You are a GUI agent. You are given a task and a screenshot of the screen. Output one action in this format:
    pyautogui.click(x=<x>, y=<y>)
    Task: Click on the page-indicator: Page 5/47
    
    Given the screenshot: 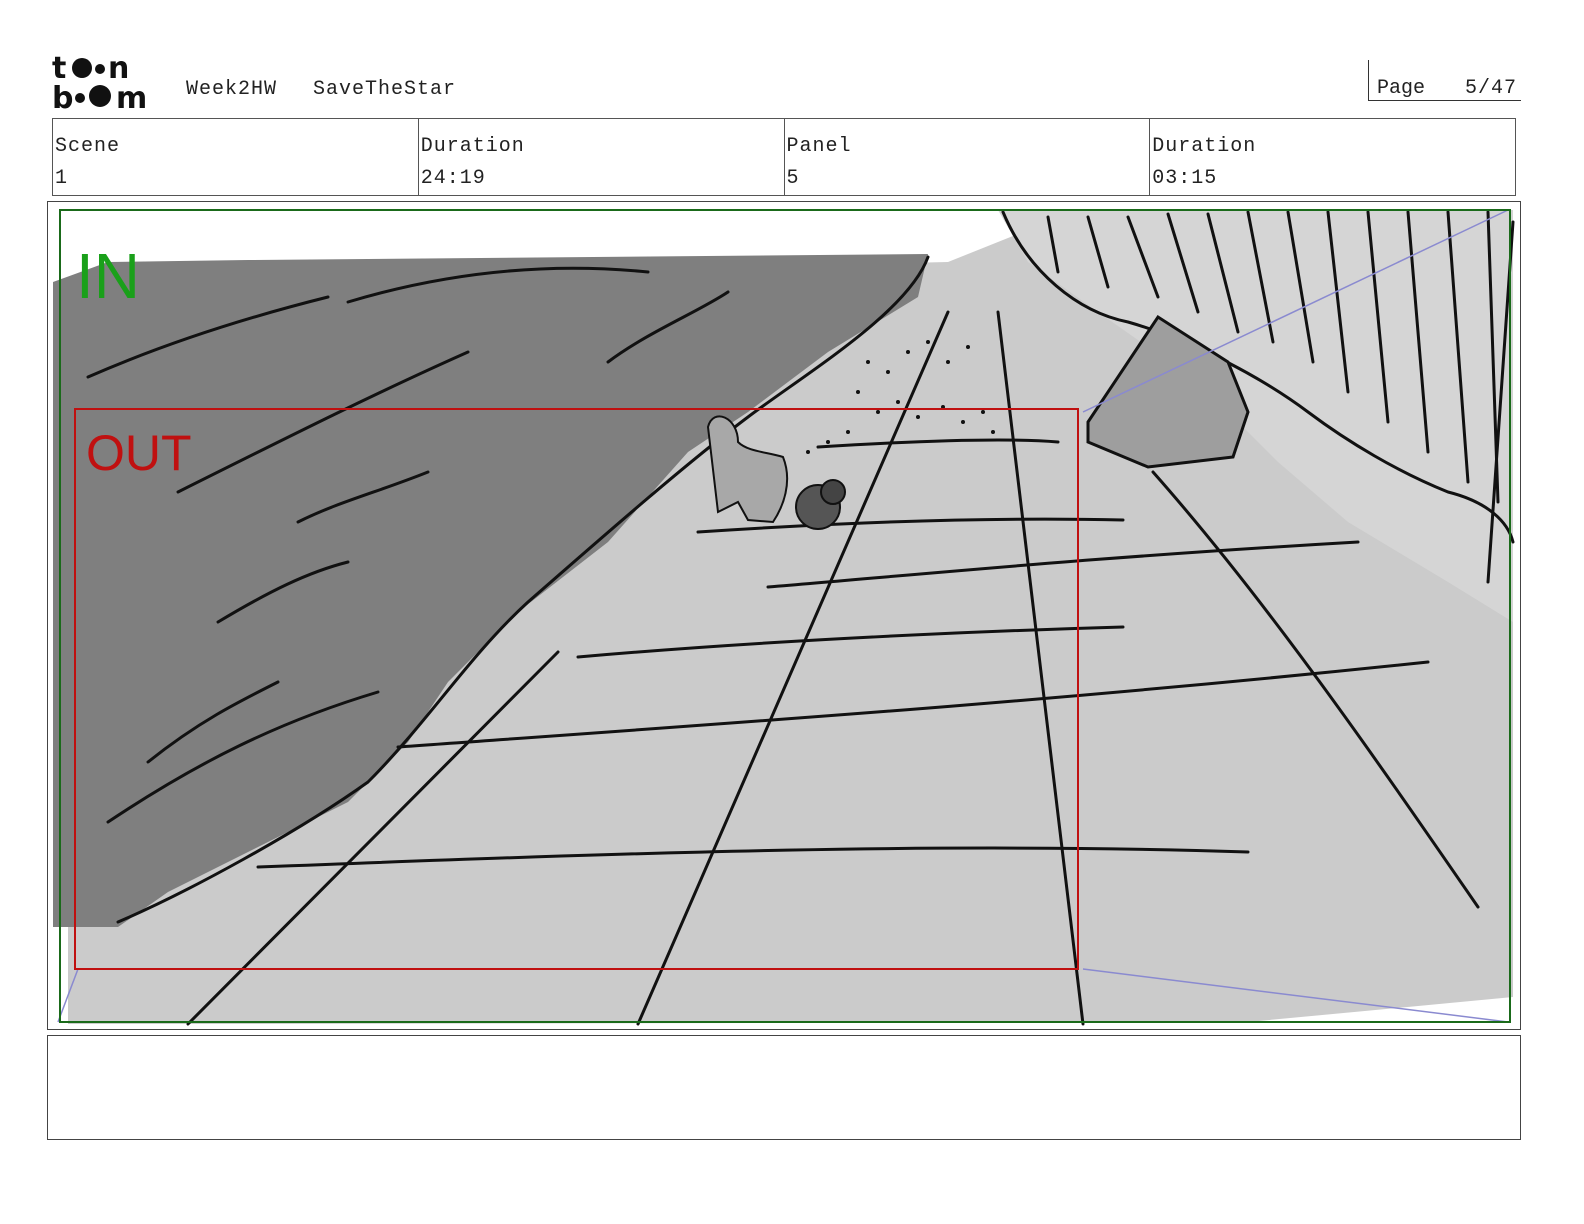 What is the action you would take?
    pyautogui.click(x=1444, y=80)
    